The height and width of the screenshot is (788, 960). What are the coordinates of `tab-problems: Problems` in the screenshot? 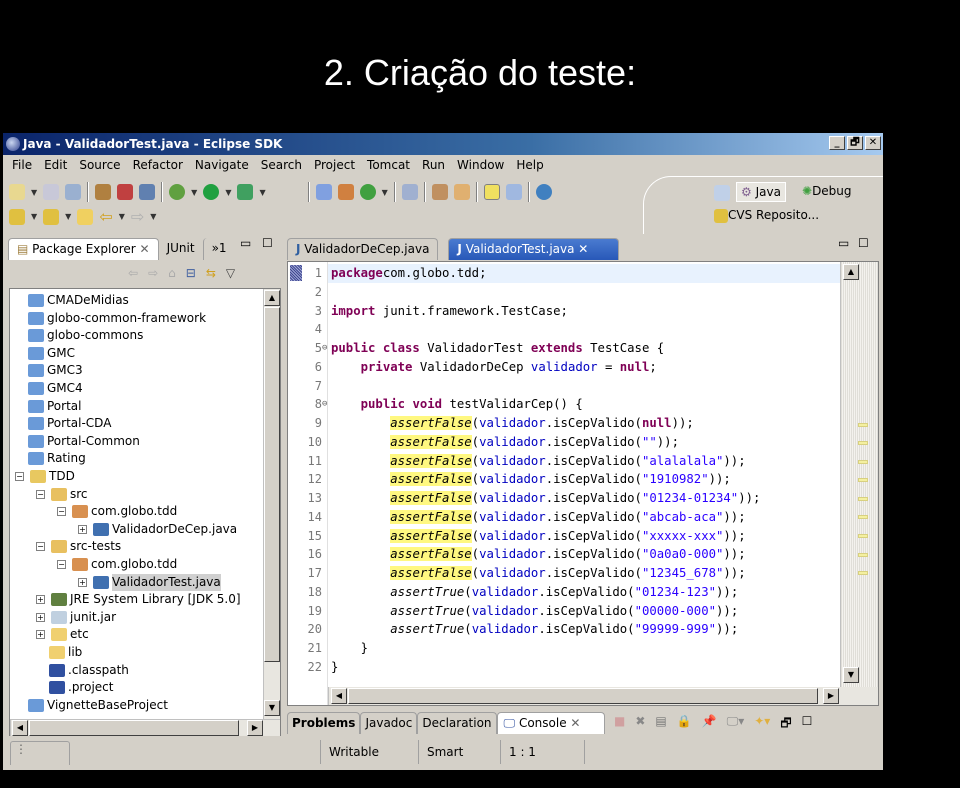 It's located at (324, 723).